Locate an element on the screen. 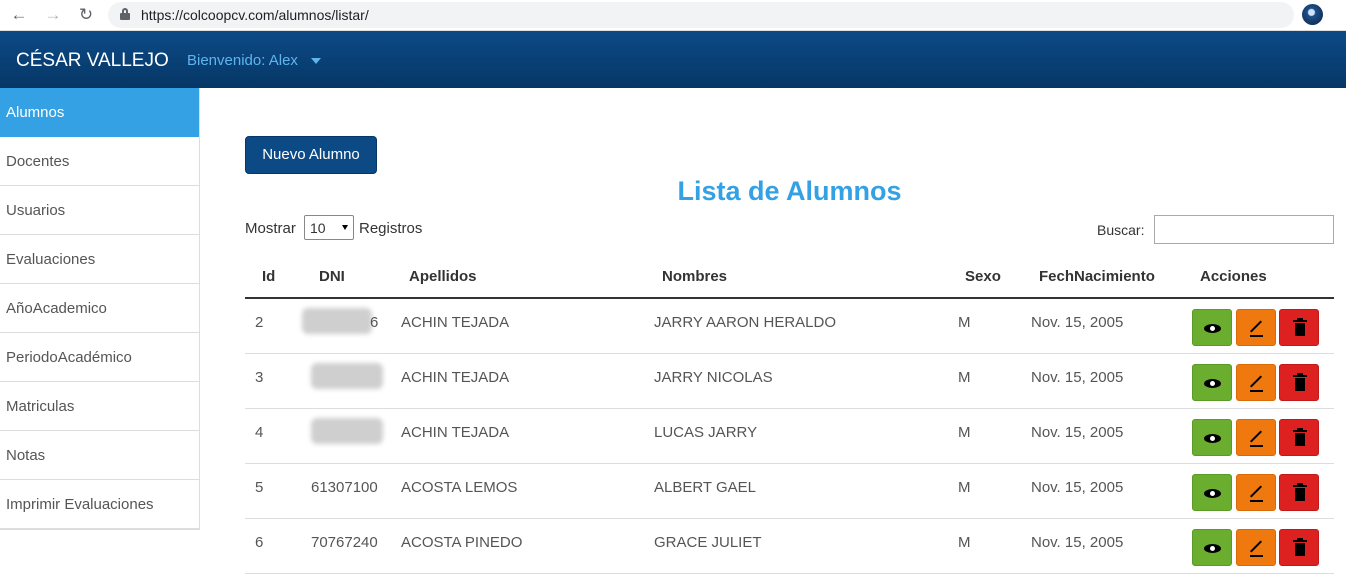  profile-avatar is located at coordinates (1312, 14).